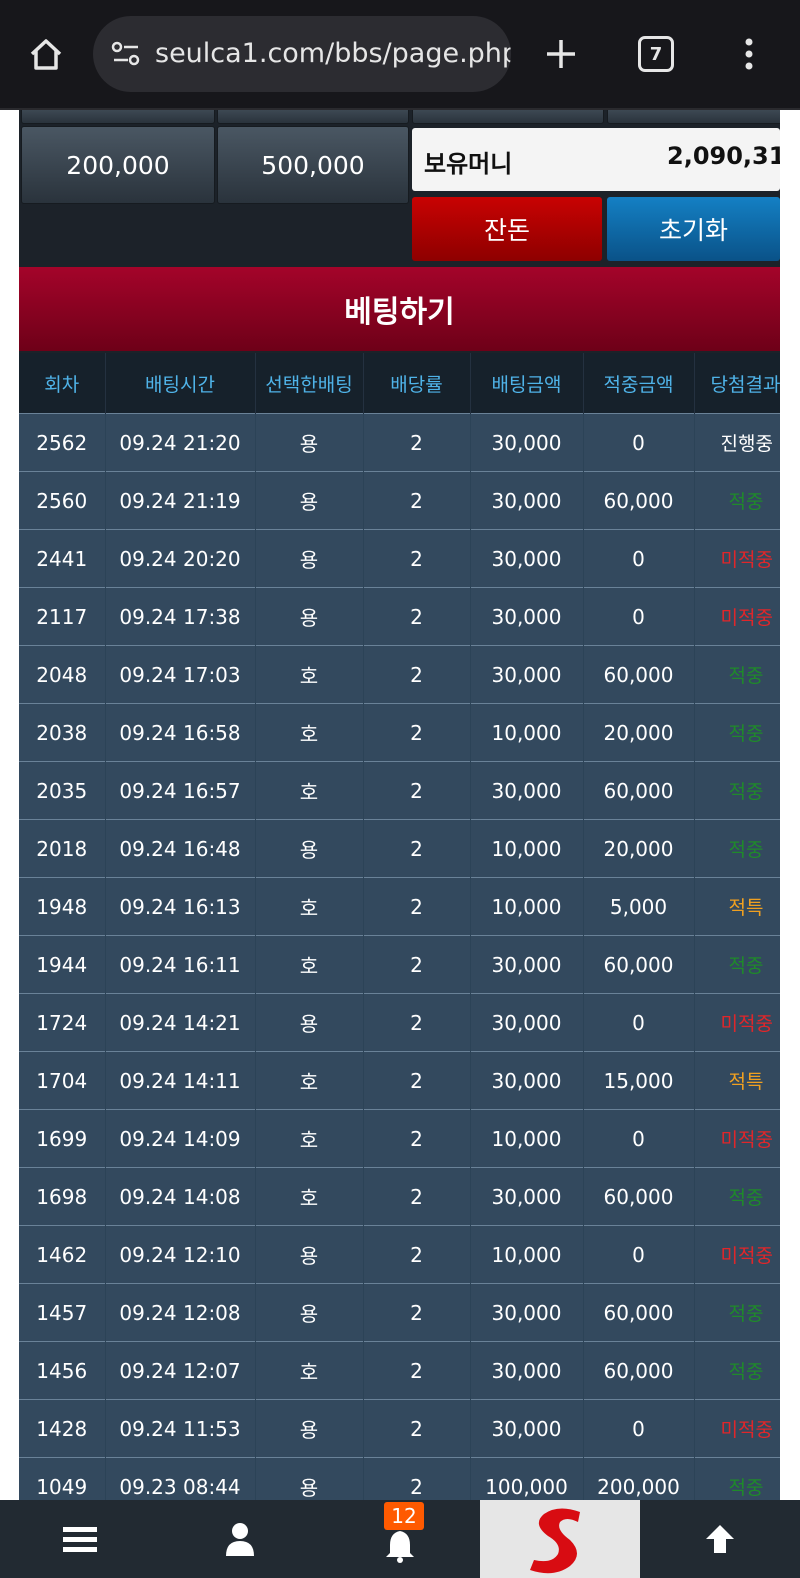  Describe the element at coordinates (180, 1196) in the screenshot. I see `cell-time: 09.24 14:08` at that location.